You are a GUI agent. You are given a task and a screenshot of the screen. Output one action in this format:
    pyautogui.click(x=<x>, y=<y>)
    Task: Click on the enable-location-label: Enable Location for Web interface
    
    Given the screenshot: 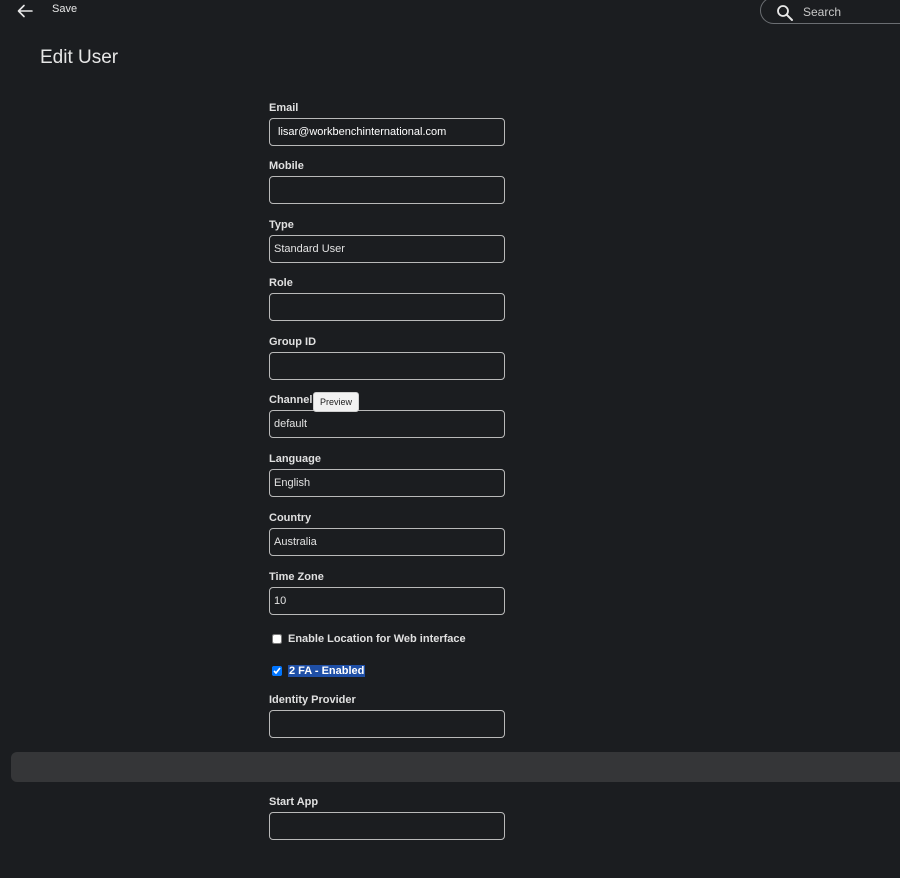 What is the action you would take?
    pyautogui.click(x=377, y=639)
    